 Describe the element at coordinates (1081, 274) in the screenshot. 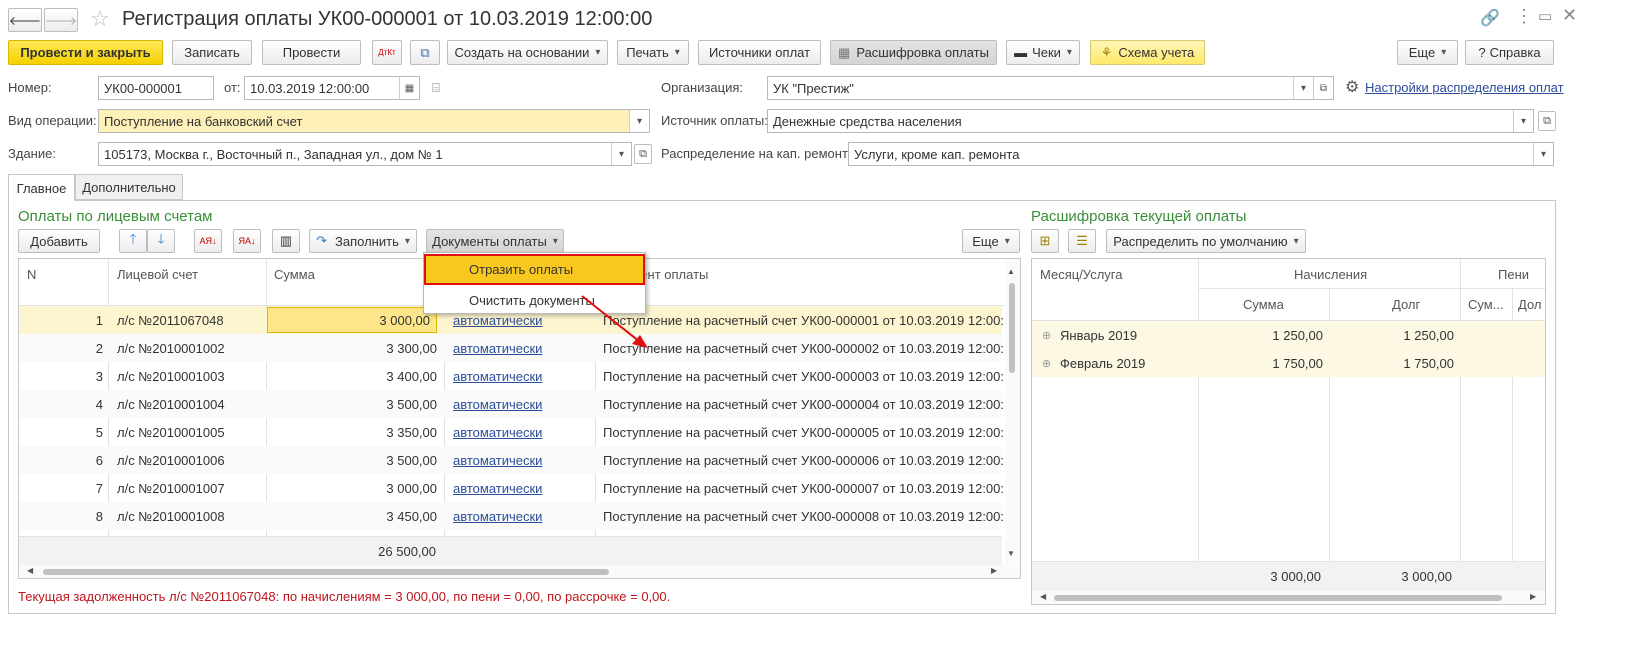

I see `column-header-month: Месяц/Услуга` at that location.